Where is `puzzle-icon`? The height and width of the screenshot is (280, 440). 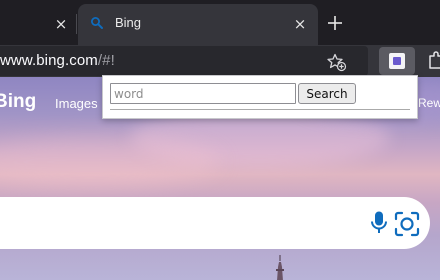 puzzle-icon is located at coordinates (433, 61).